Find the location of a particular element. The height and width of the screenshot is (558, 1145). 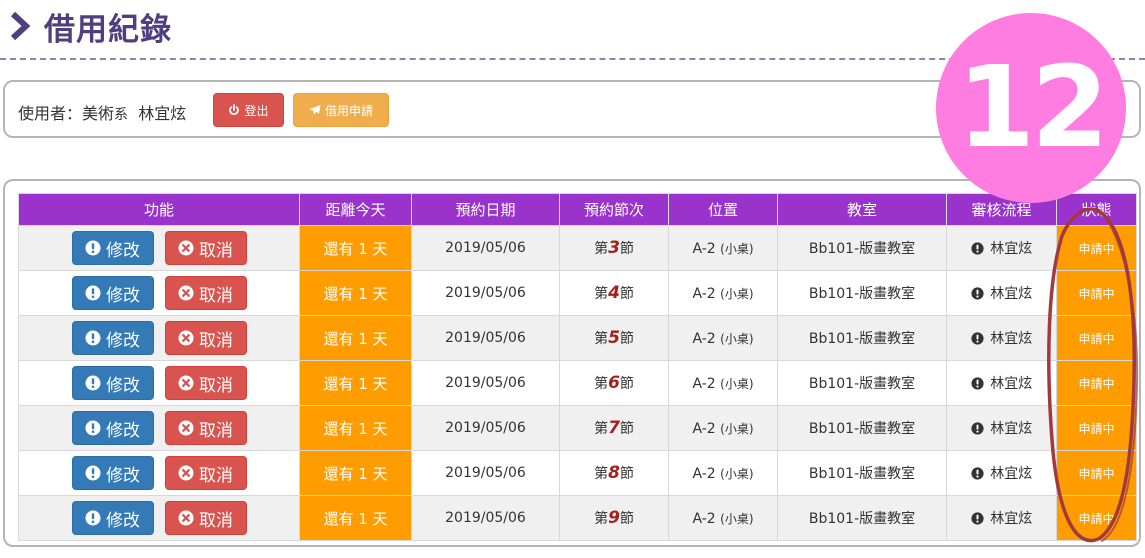

period-cell: 第3節 is located at coordinates (614, 248).